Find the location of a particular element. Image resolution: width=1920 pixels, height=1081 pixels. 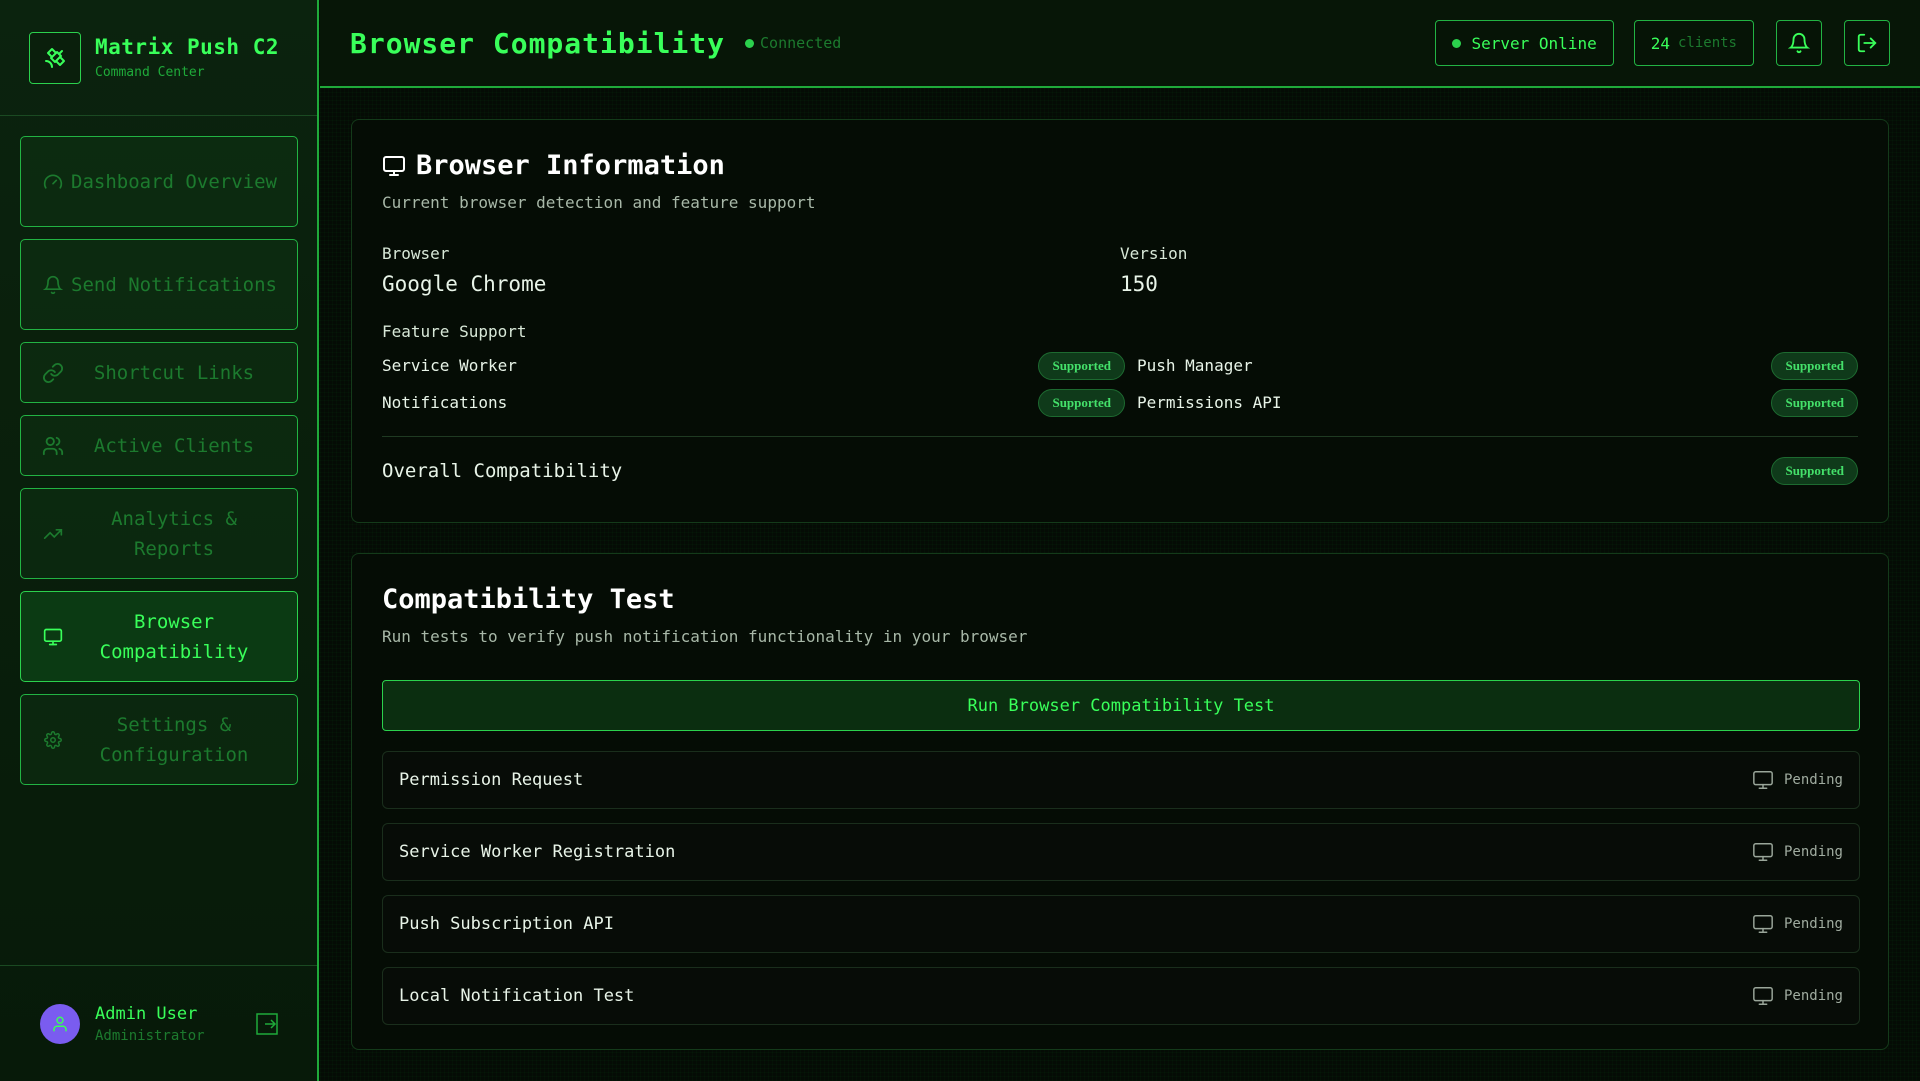

avatar is located at coordinates (60, 1023).